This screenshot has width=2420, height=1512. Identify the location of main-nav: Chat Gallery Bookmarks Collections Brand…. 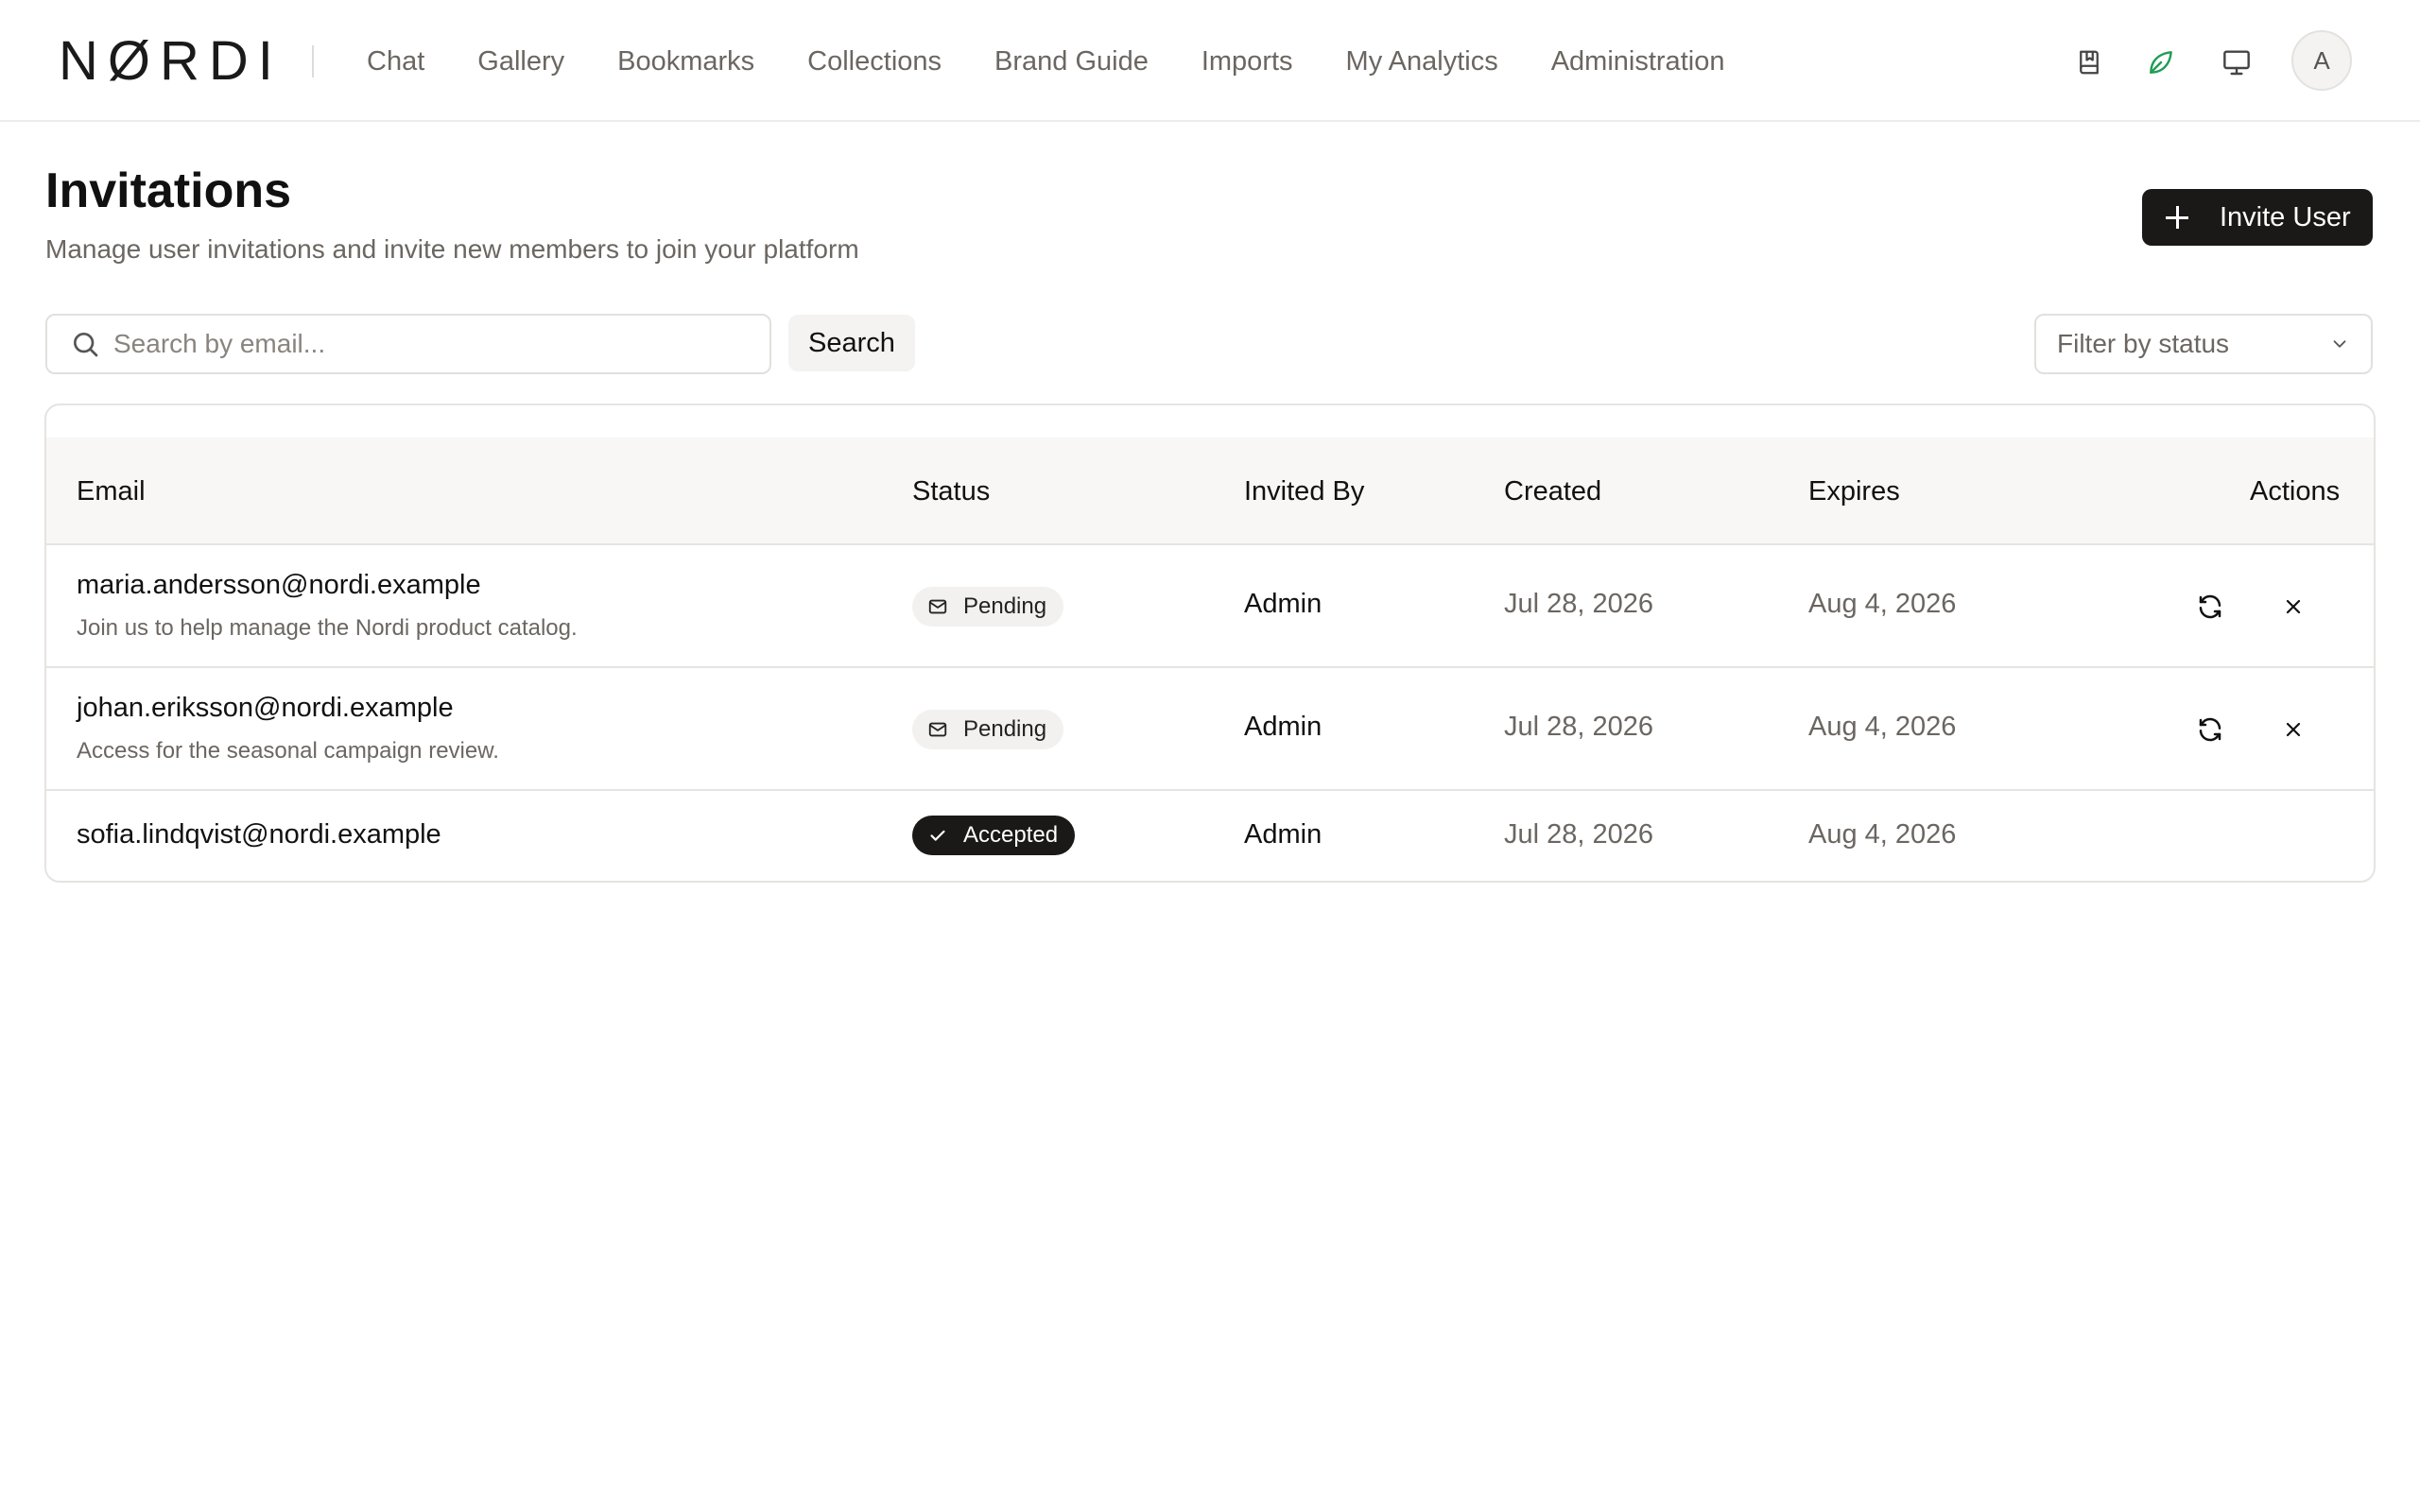
(1046, 61).